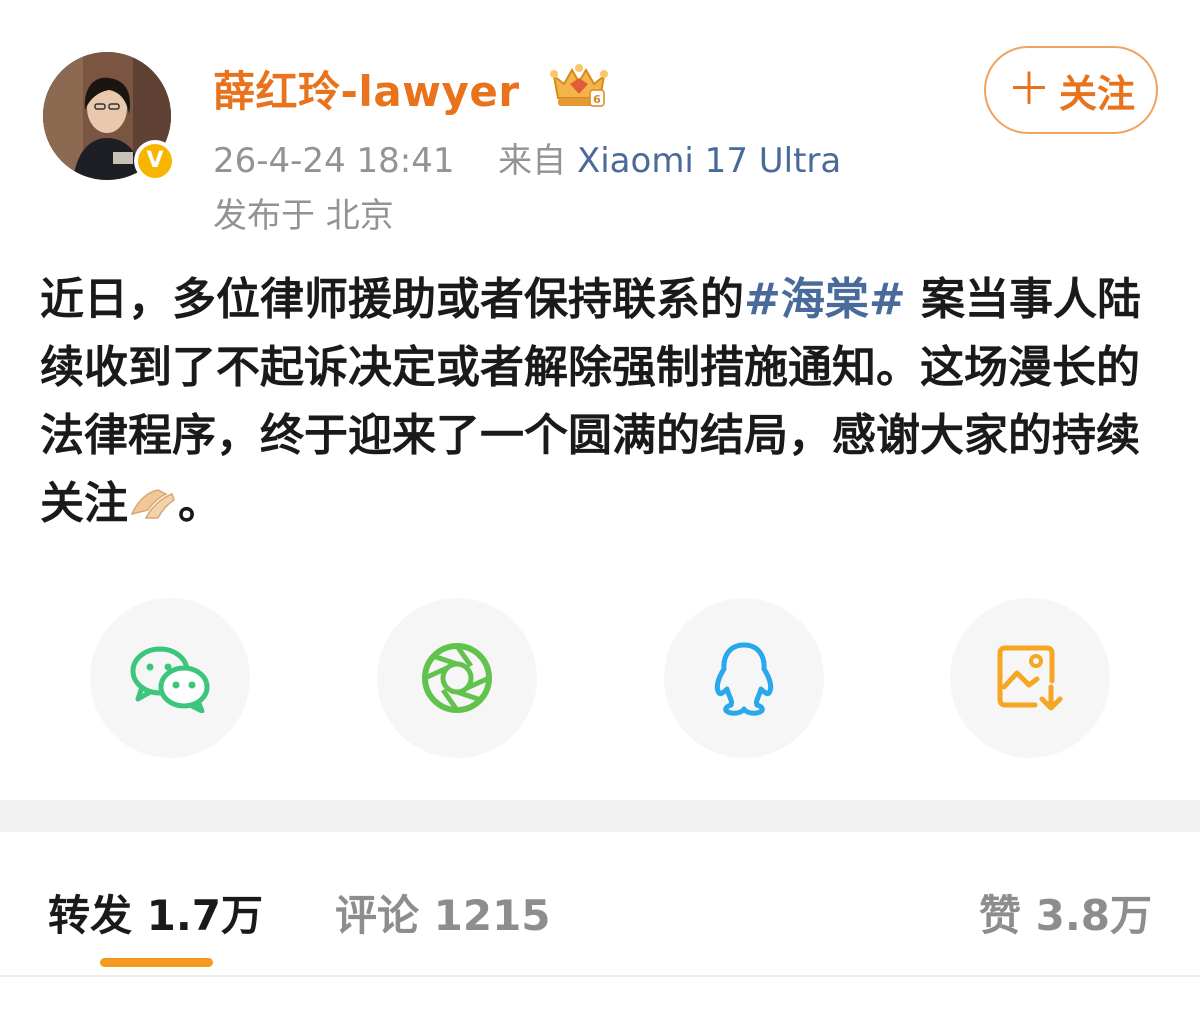  Describe the element at coordinates (600, 816) in the screenshot. I see `section-divider` at that location.